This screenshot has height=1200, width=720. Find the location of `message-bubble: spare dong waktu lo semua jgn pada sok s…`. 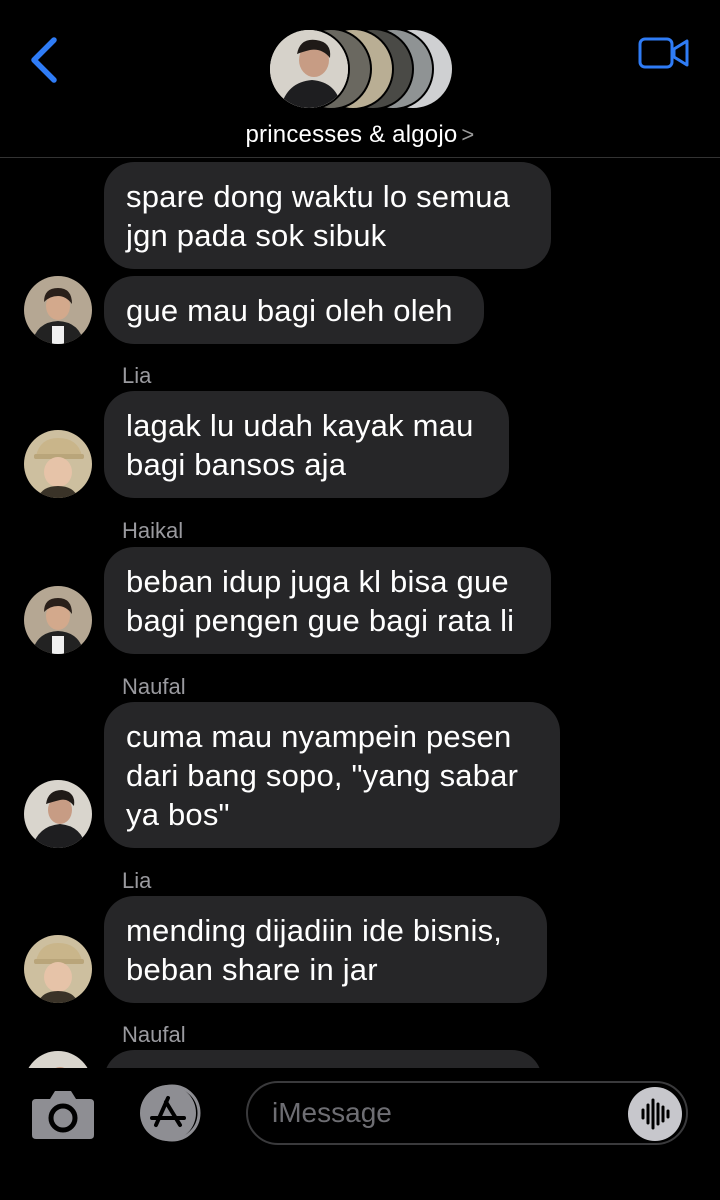

message-bubble: spare dong waktu lo semua jgn pada sok s… is located at coordinates (327, 215).